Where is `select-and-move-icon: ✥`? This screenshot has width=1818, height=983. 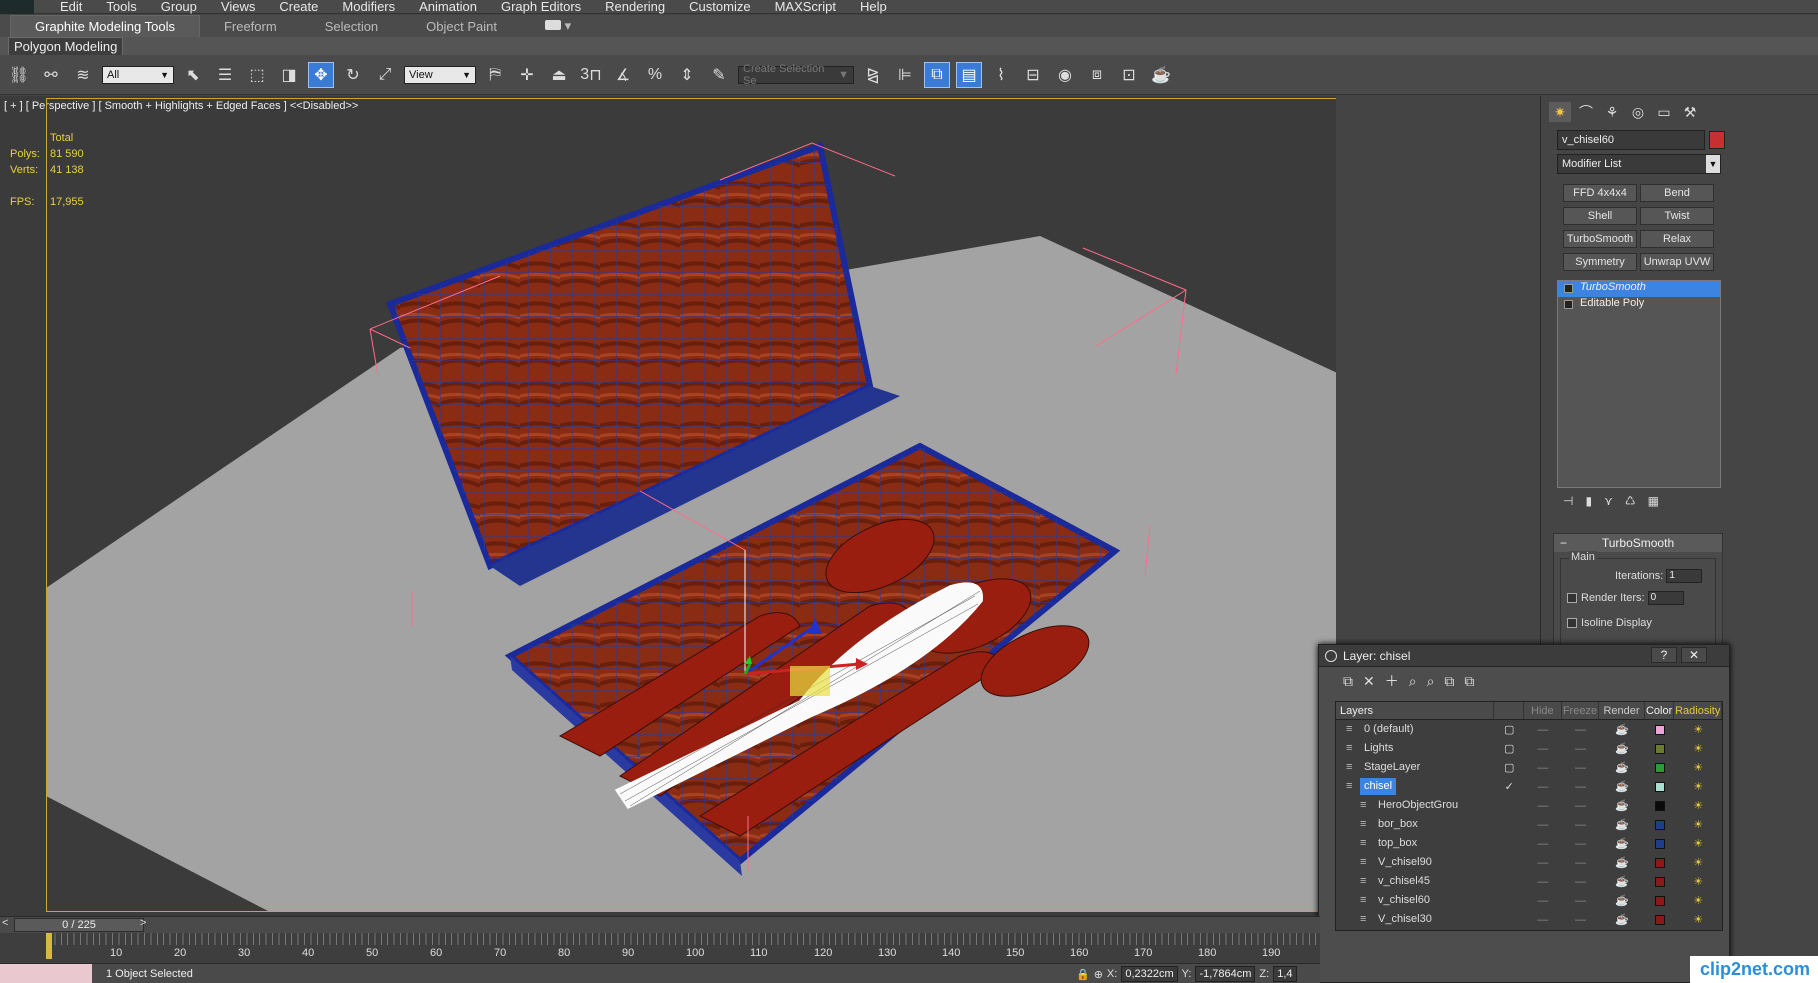 select-and-move-icon: ✥ is located at coordinates (321, 74).